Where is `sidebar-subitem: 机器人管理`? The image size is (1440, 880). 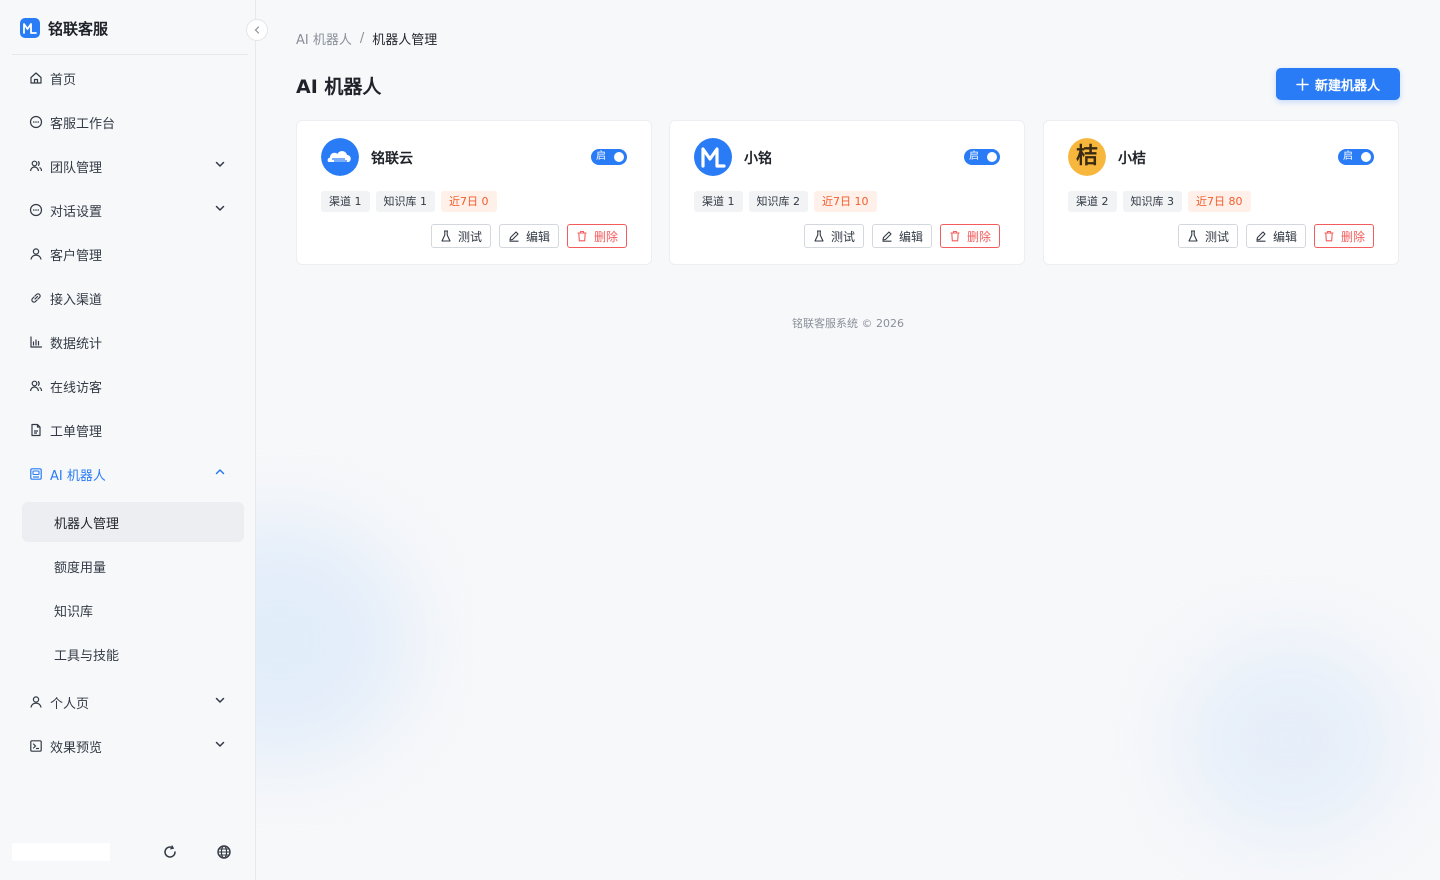 sidebar-subitem: 机器人管理 is located at coordinates (133, 522).